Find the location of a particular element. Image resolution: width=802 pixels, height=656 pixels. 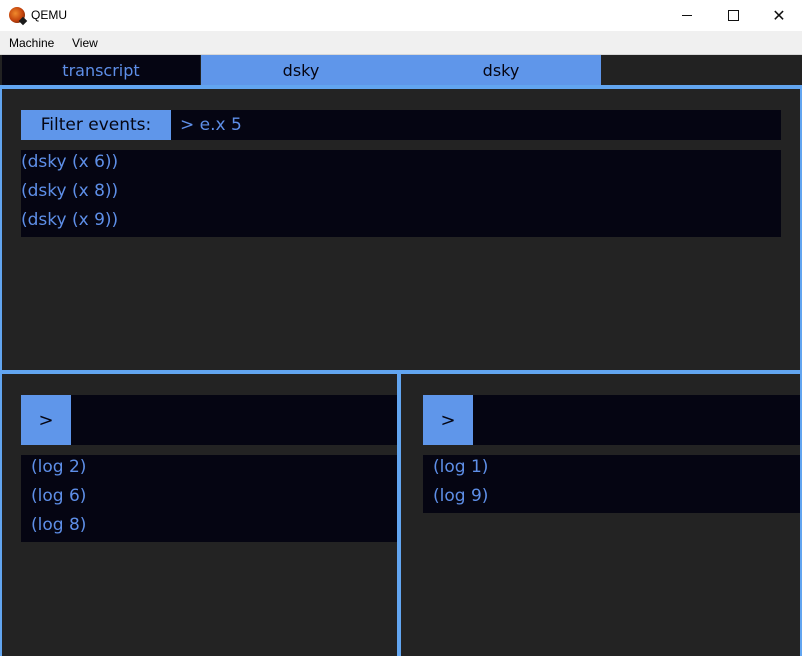

left-log-list: (log 2) (log 6) (log 8) is located at coordinates (209, 498).